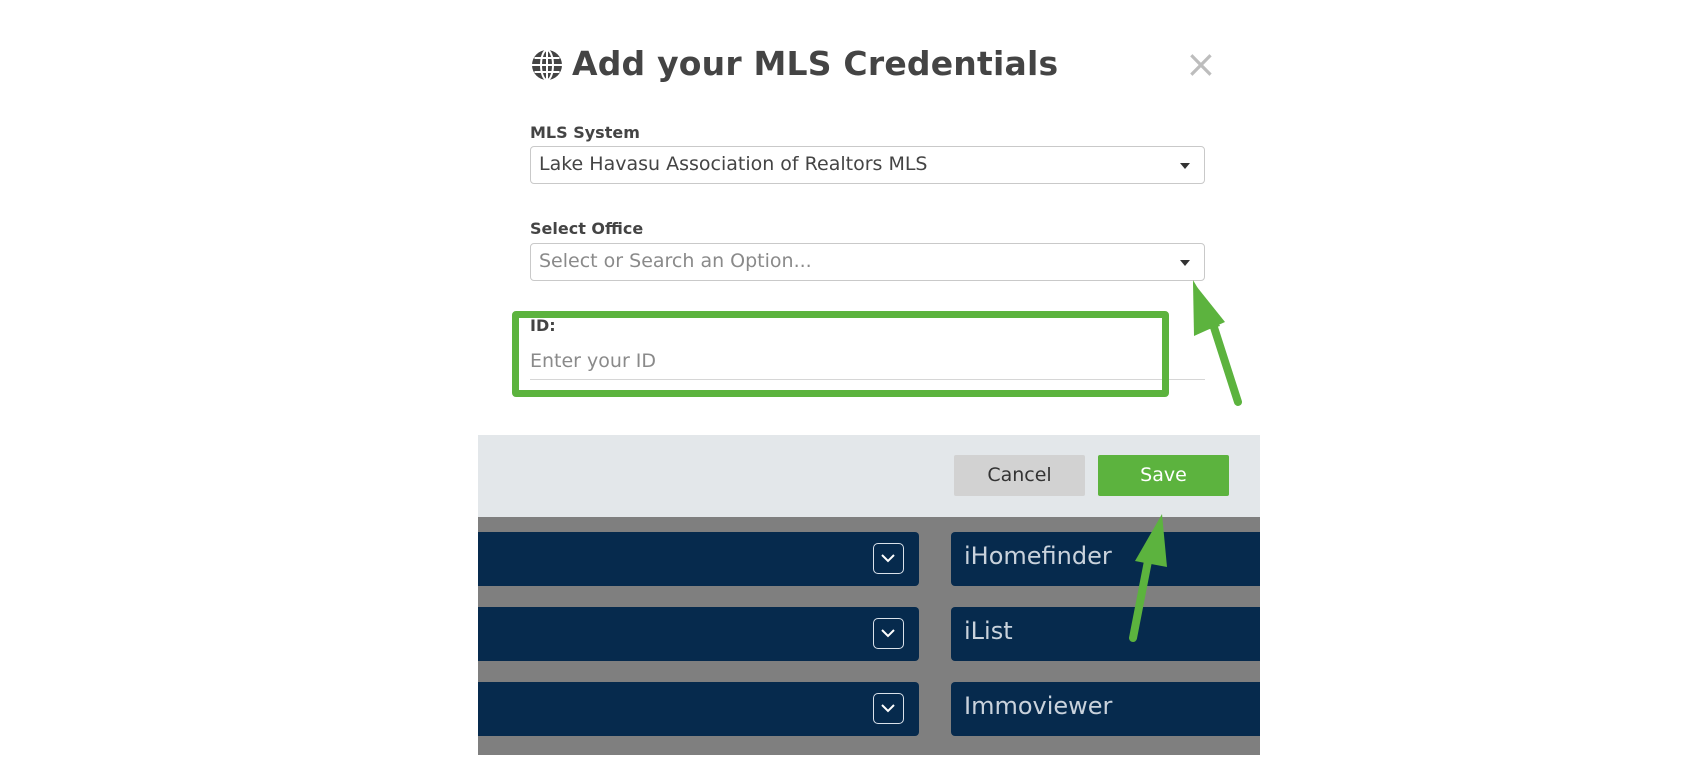 Image resolution: width=1705 pixels, height=775 pixels. Describe the element at coordinates (1038, 706) in the screenshot. I see `vendor-label: Immoviewer` at that location.